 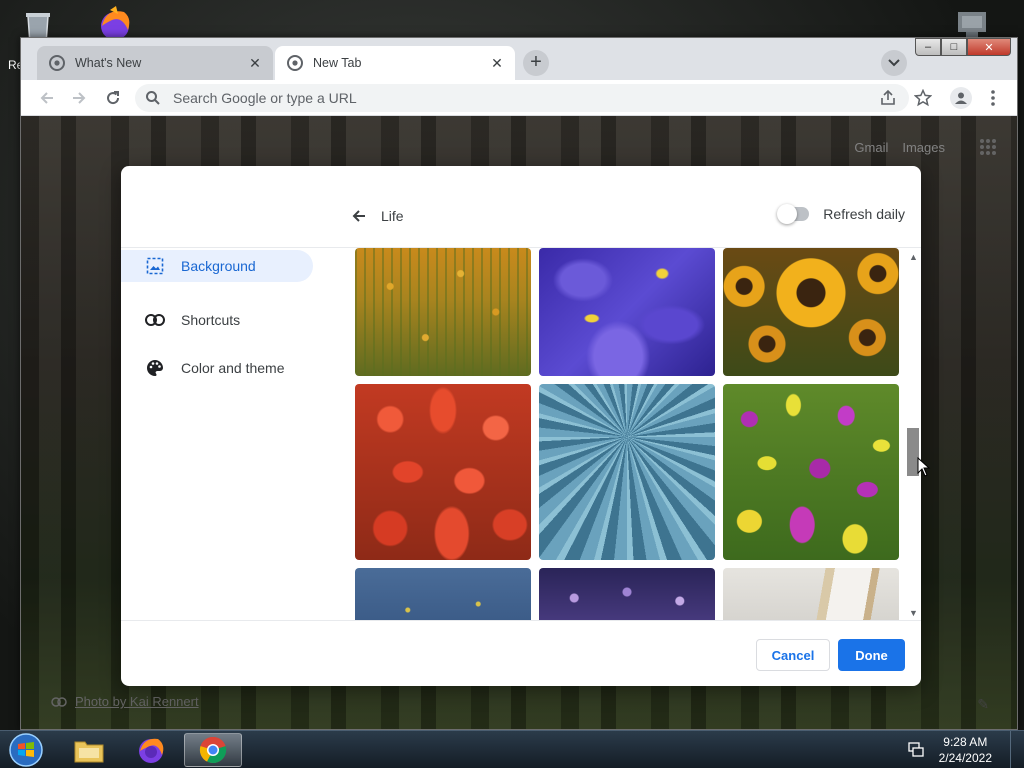 I want to click on tab-title: What's New, so click(x=108, y=63).